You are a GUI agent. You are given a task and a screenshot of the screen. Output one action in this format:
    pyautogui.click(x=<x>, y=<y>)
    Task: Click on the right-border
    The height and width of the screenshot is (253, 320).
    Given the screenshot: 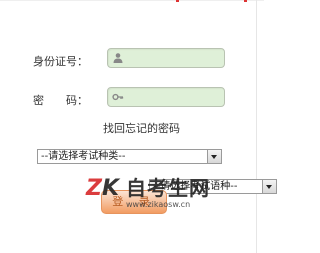 What is the action you would take?
    pyautogui.click(x=256, y=126)
    